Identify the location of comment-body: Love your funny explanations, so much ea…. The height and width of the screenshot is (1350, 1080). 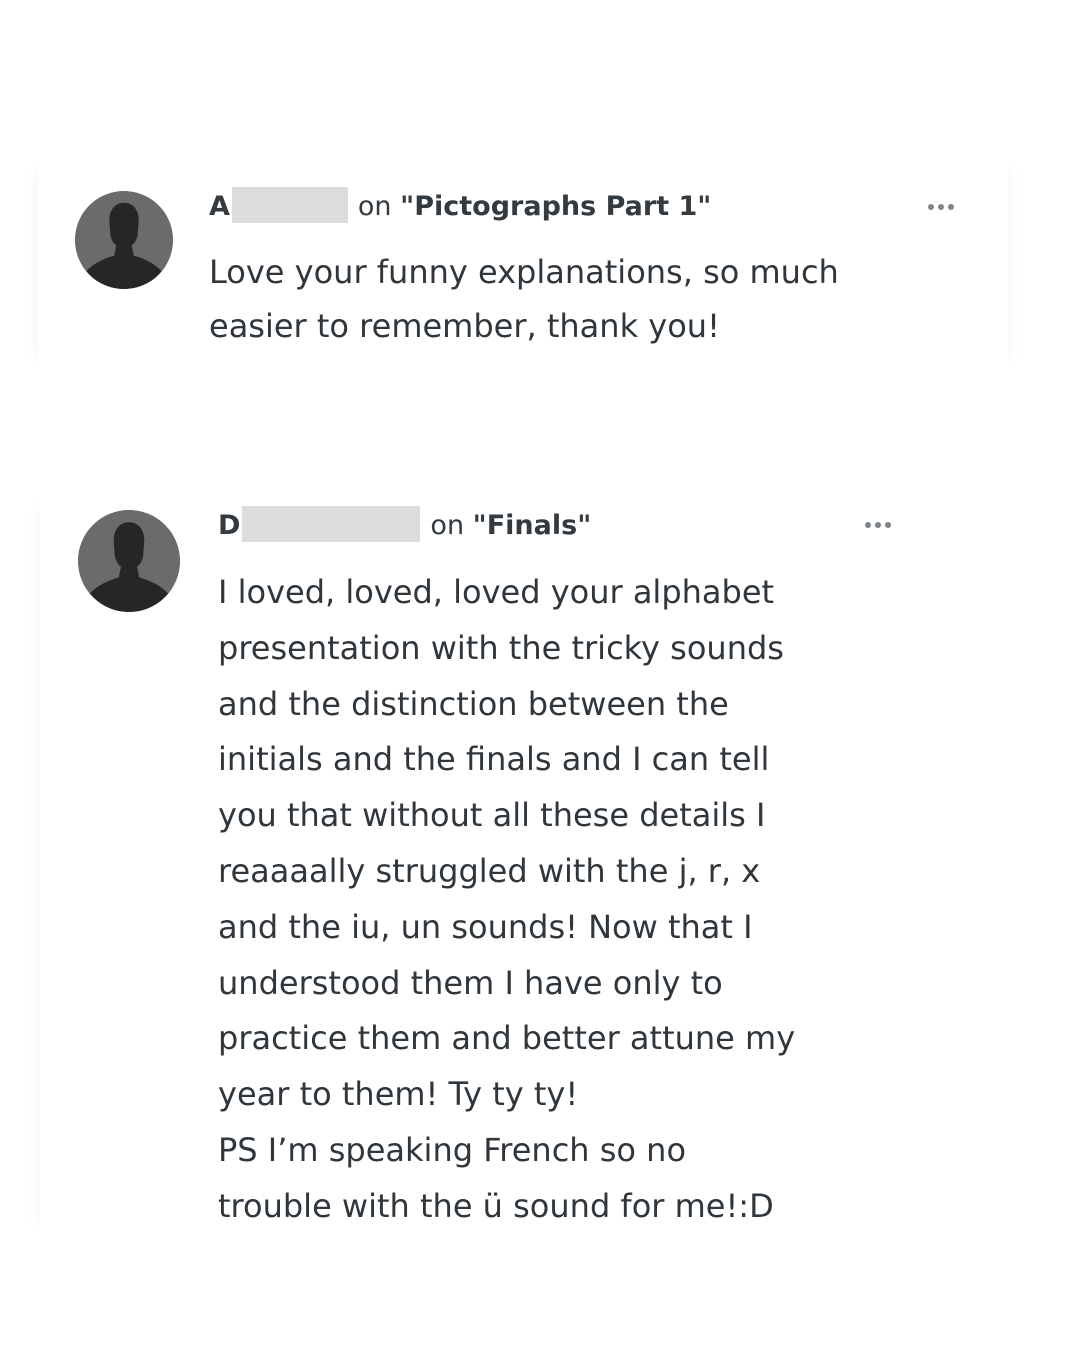
(524, 299).